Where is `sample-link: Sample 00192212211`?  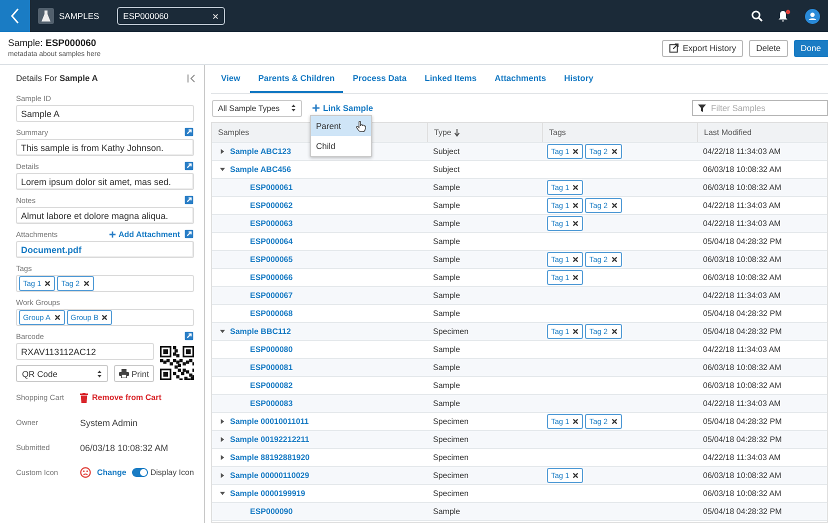
sample-link: Sample 00192212211 is located at coordinates (270, 439).